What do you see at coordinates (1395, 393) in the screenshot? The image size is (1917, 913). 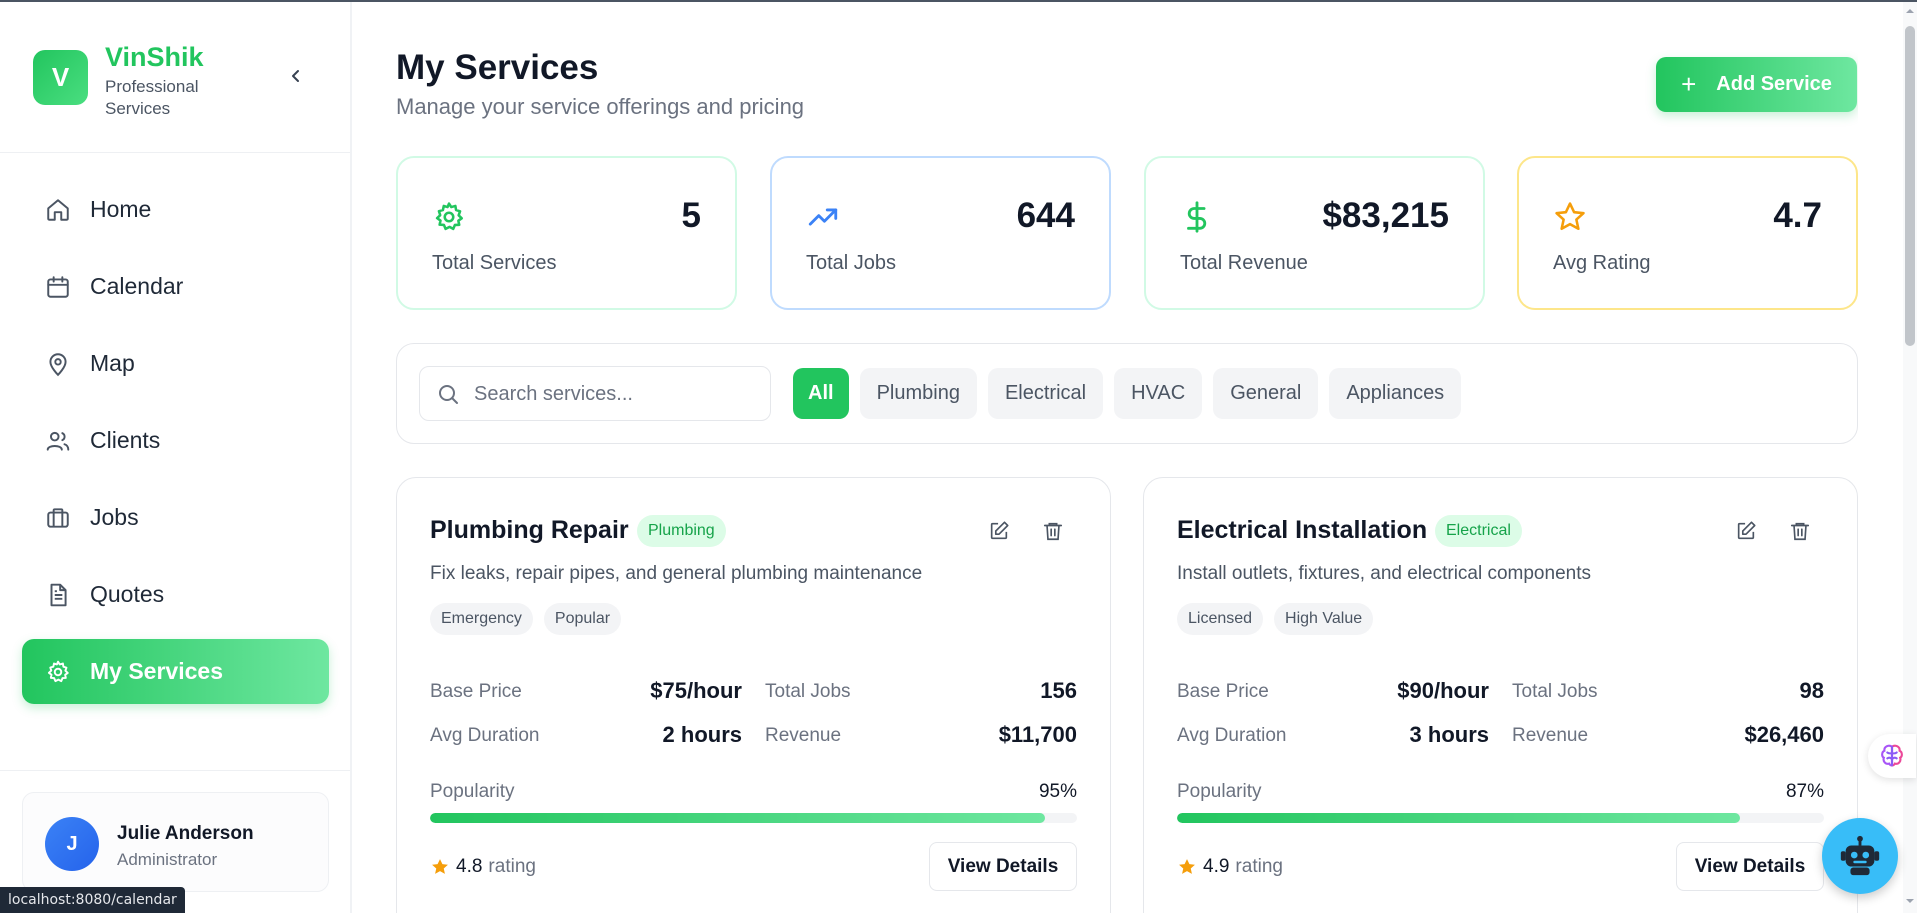 I see `chip-appliances: Appliances` at bounding box center [1395, 393].